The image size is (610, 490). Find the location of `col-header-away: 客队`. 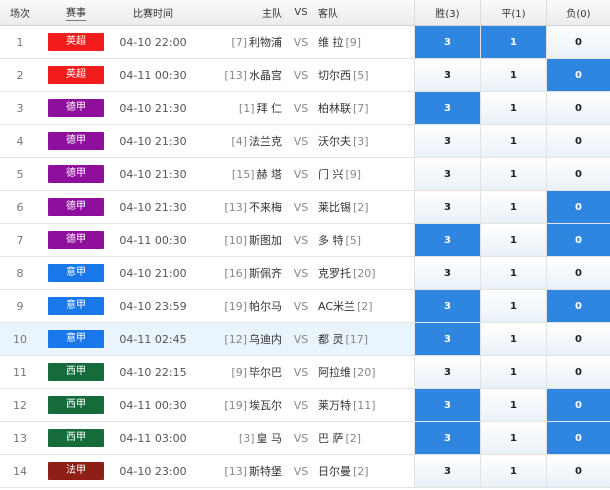

col-header-away: 客队 is located at coordinates (328, 14).